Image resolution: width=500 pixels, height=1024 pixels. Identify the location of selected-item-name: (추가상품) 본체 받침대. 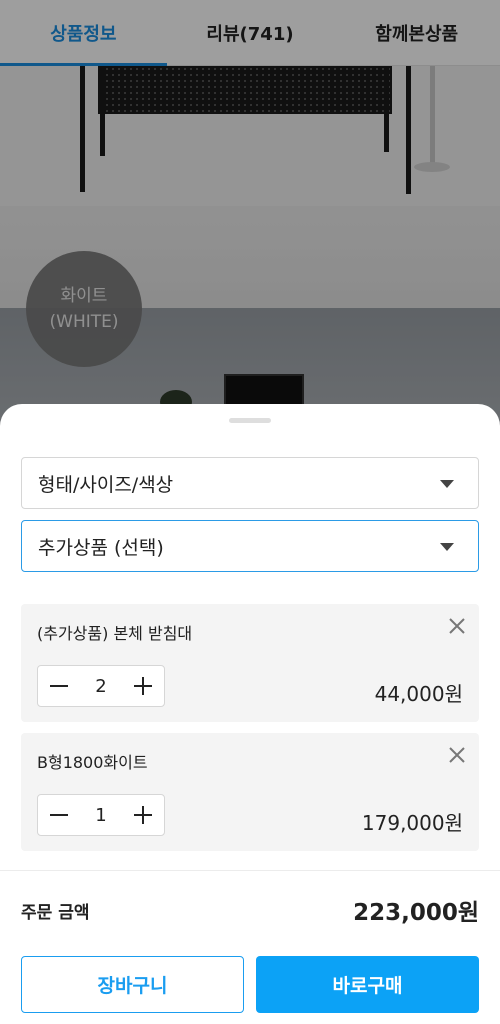
(115, 633).